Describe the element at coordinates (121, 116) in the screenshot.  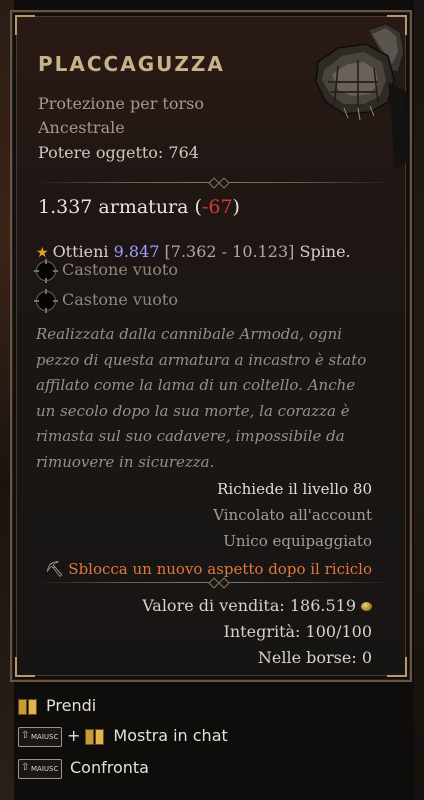
I see `item-type: Protezione per torso Ancestrale` at that location.